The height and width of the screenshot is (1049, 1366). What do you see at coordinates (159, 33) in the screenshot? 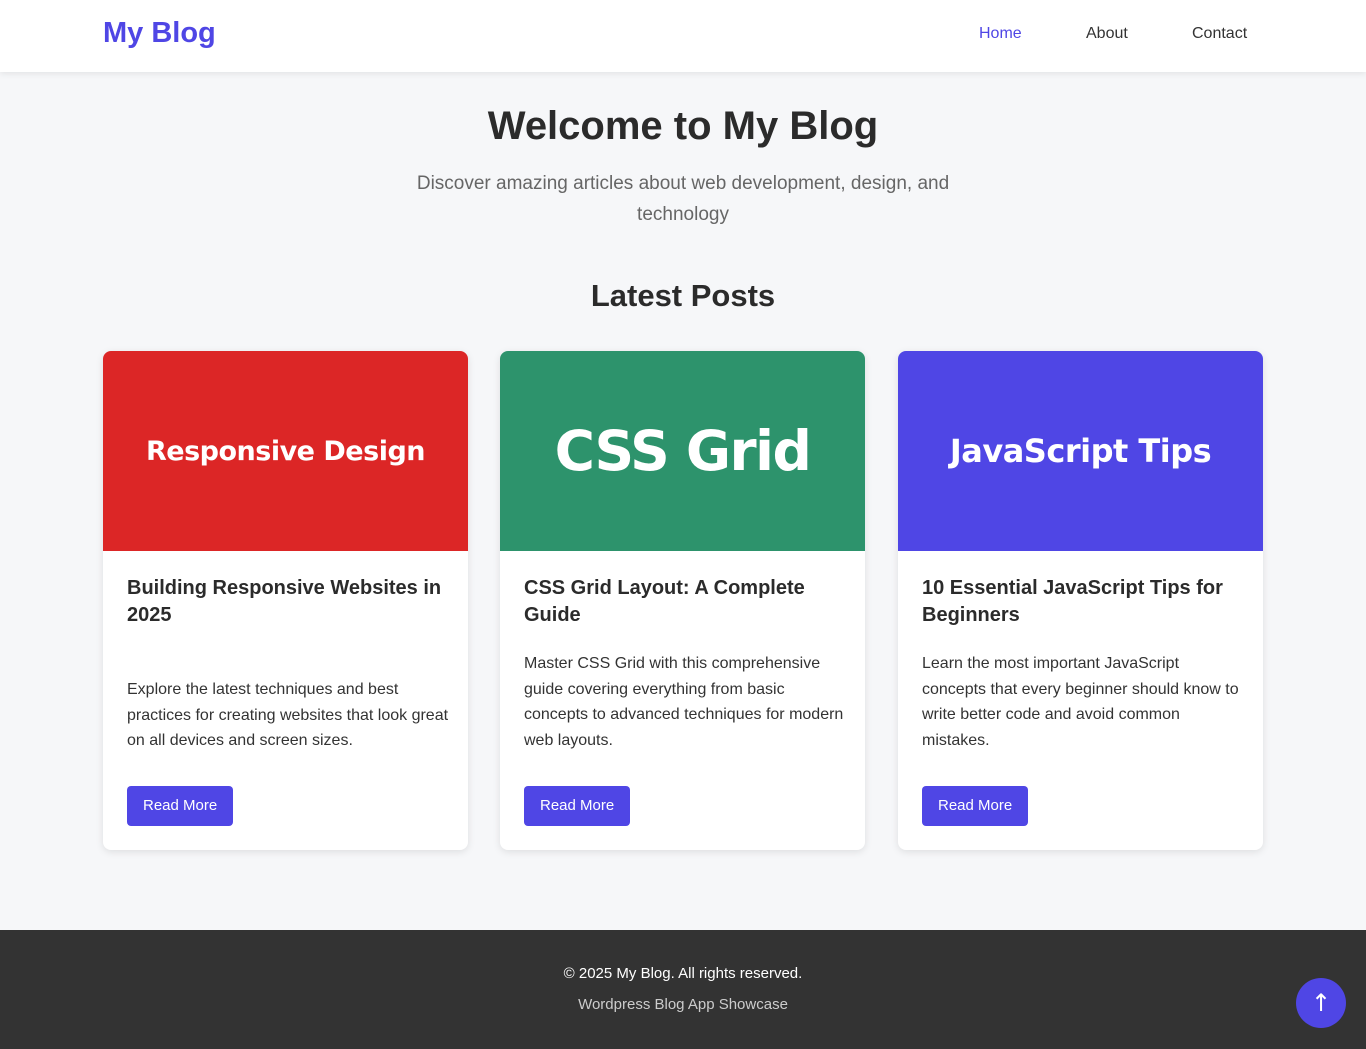
I see `site-logo: My Blog` at bounding box center [159, 33].